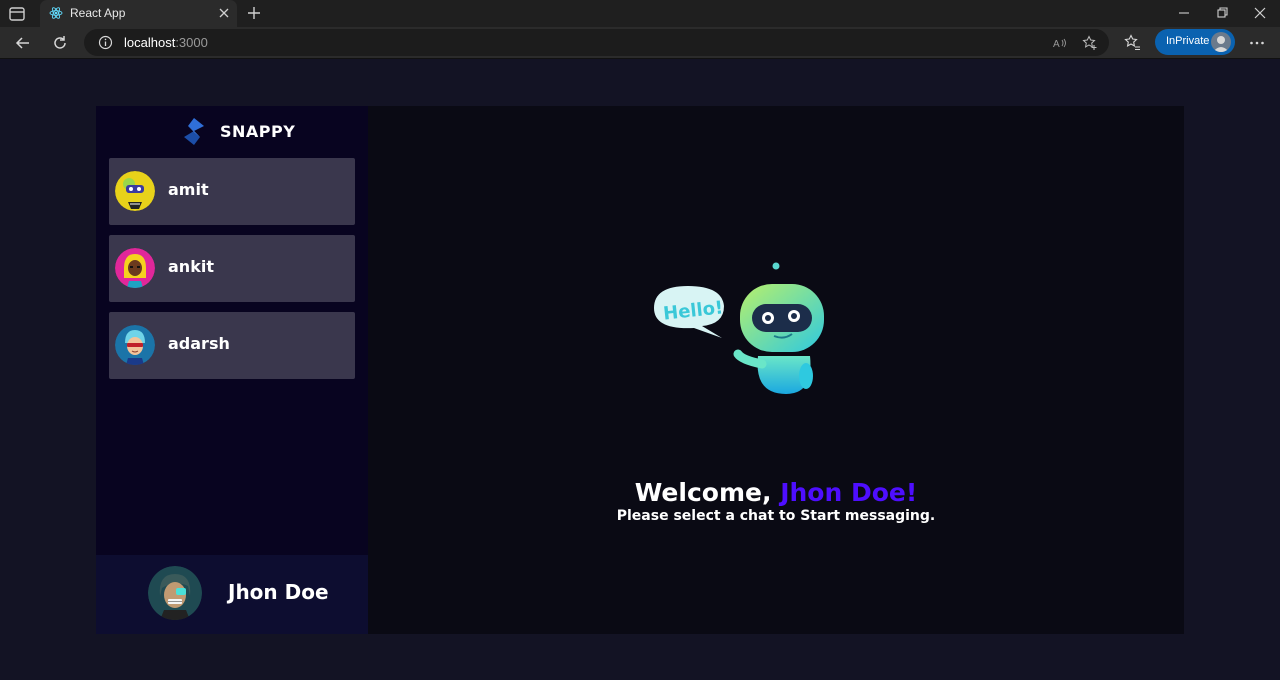  What do you see at coordinates (199, 343) in the screenshot?
I see `contact-name: adarsh` at bounding box center [199, 343].